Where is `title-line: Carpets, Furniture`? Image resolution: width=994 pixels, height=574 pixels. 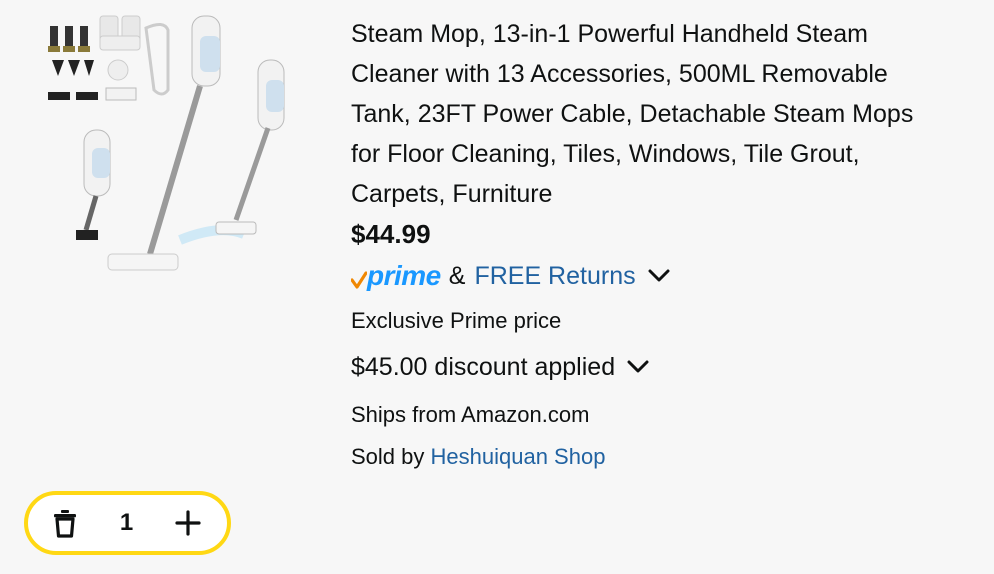
title-line: Carpets, Furniture is located at coordinates (669, 194).